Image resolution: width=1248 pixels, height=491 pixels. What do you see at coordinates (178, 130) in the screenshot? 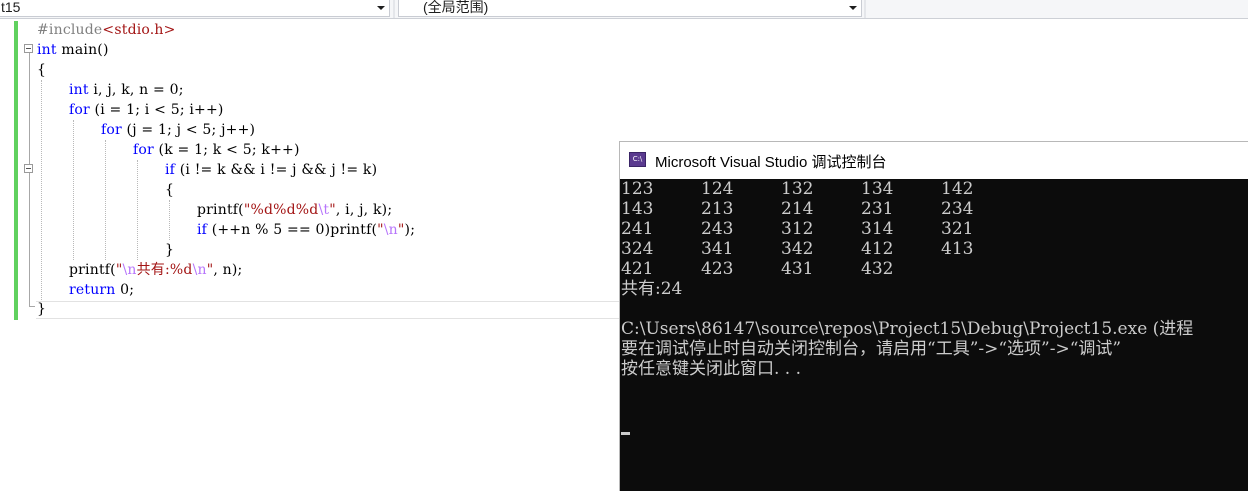
I see `code-line: for (j = 1; j < 5; j++)` at bounding box center [178, 130].